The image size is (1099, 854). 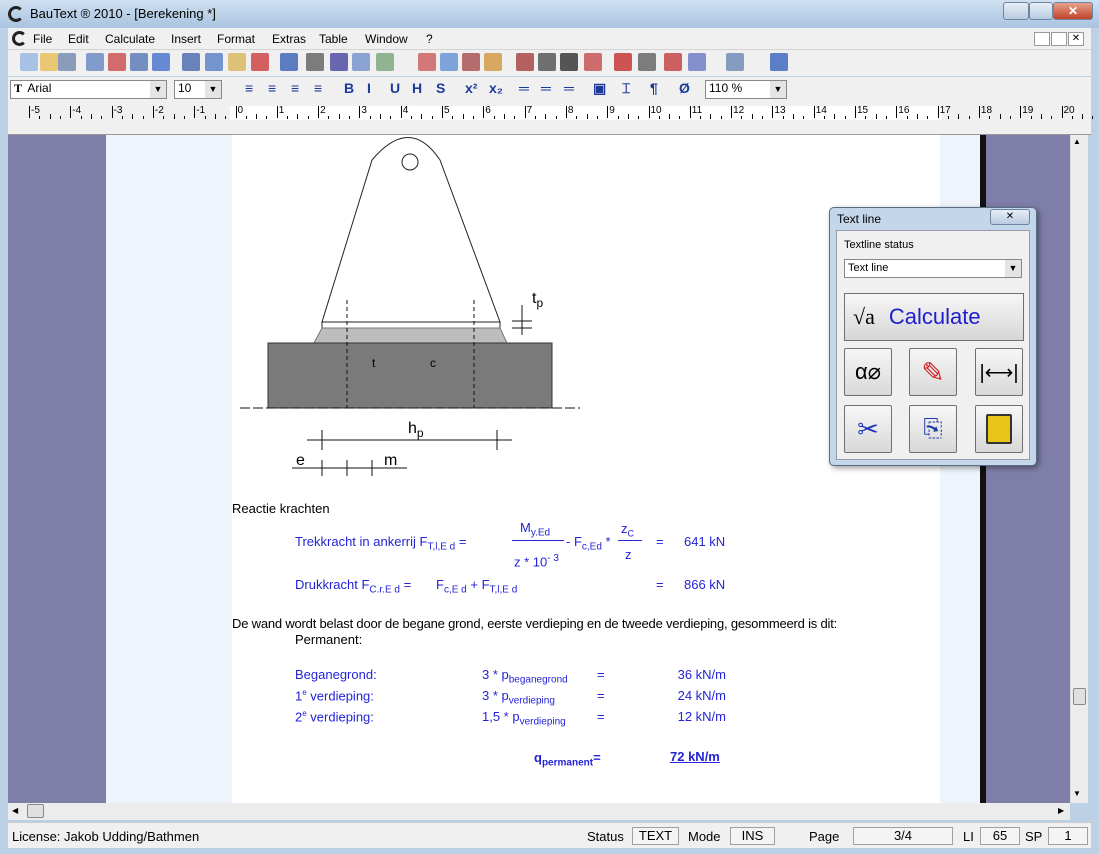 I want to click on line-triple-icon: ═, so click(x=569, y=88).